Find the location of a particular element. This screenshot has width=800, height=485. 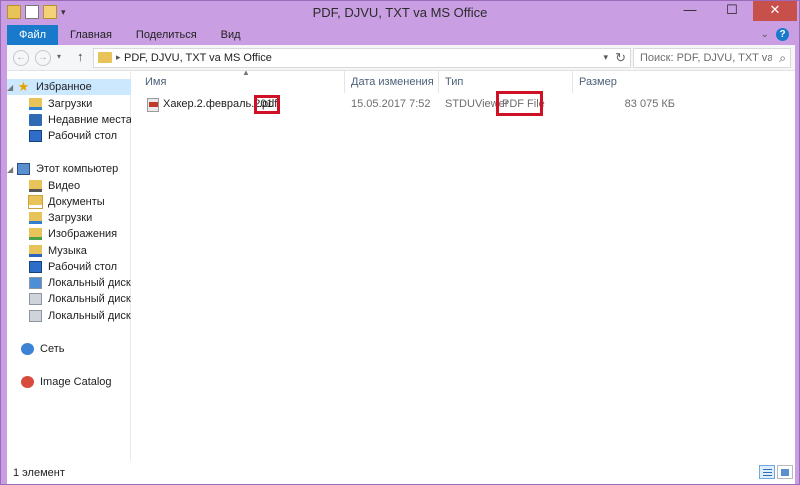

computer-icon is located at coordinates (23, 169).